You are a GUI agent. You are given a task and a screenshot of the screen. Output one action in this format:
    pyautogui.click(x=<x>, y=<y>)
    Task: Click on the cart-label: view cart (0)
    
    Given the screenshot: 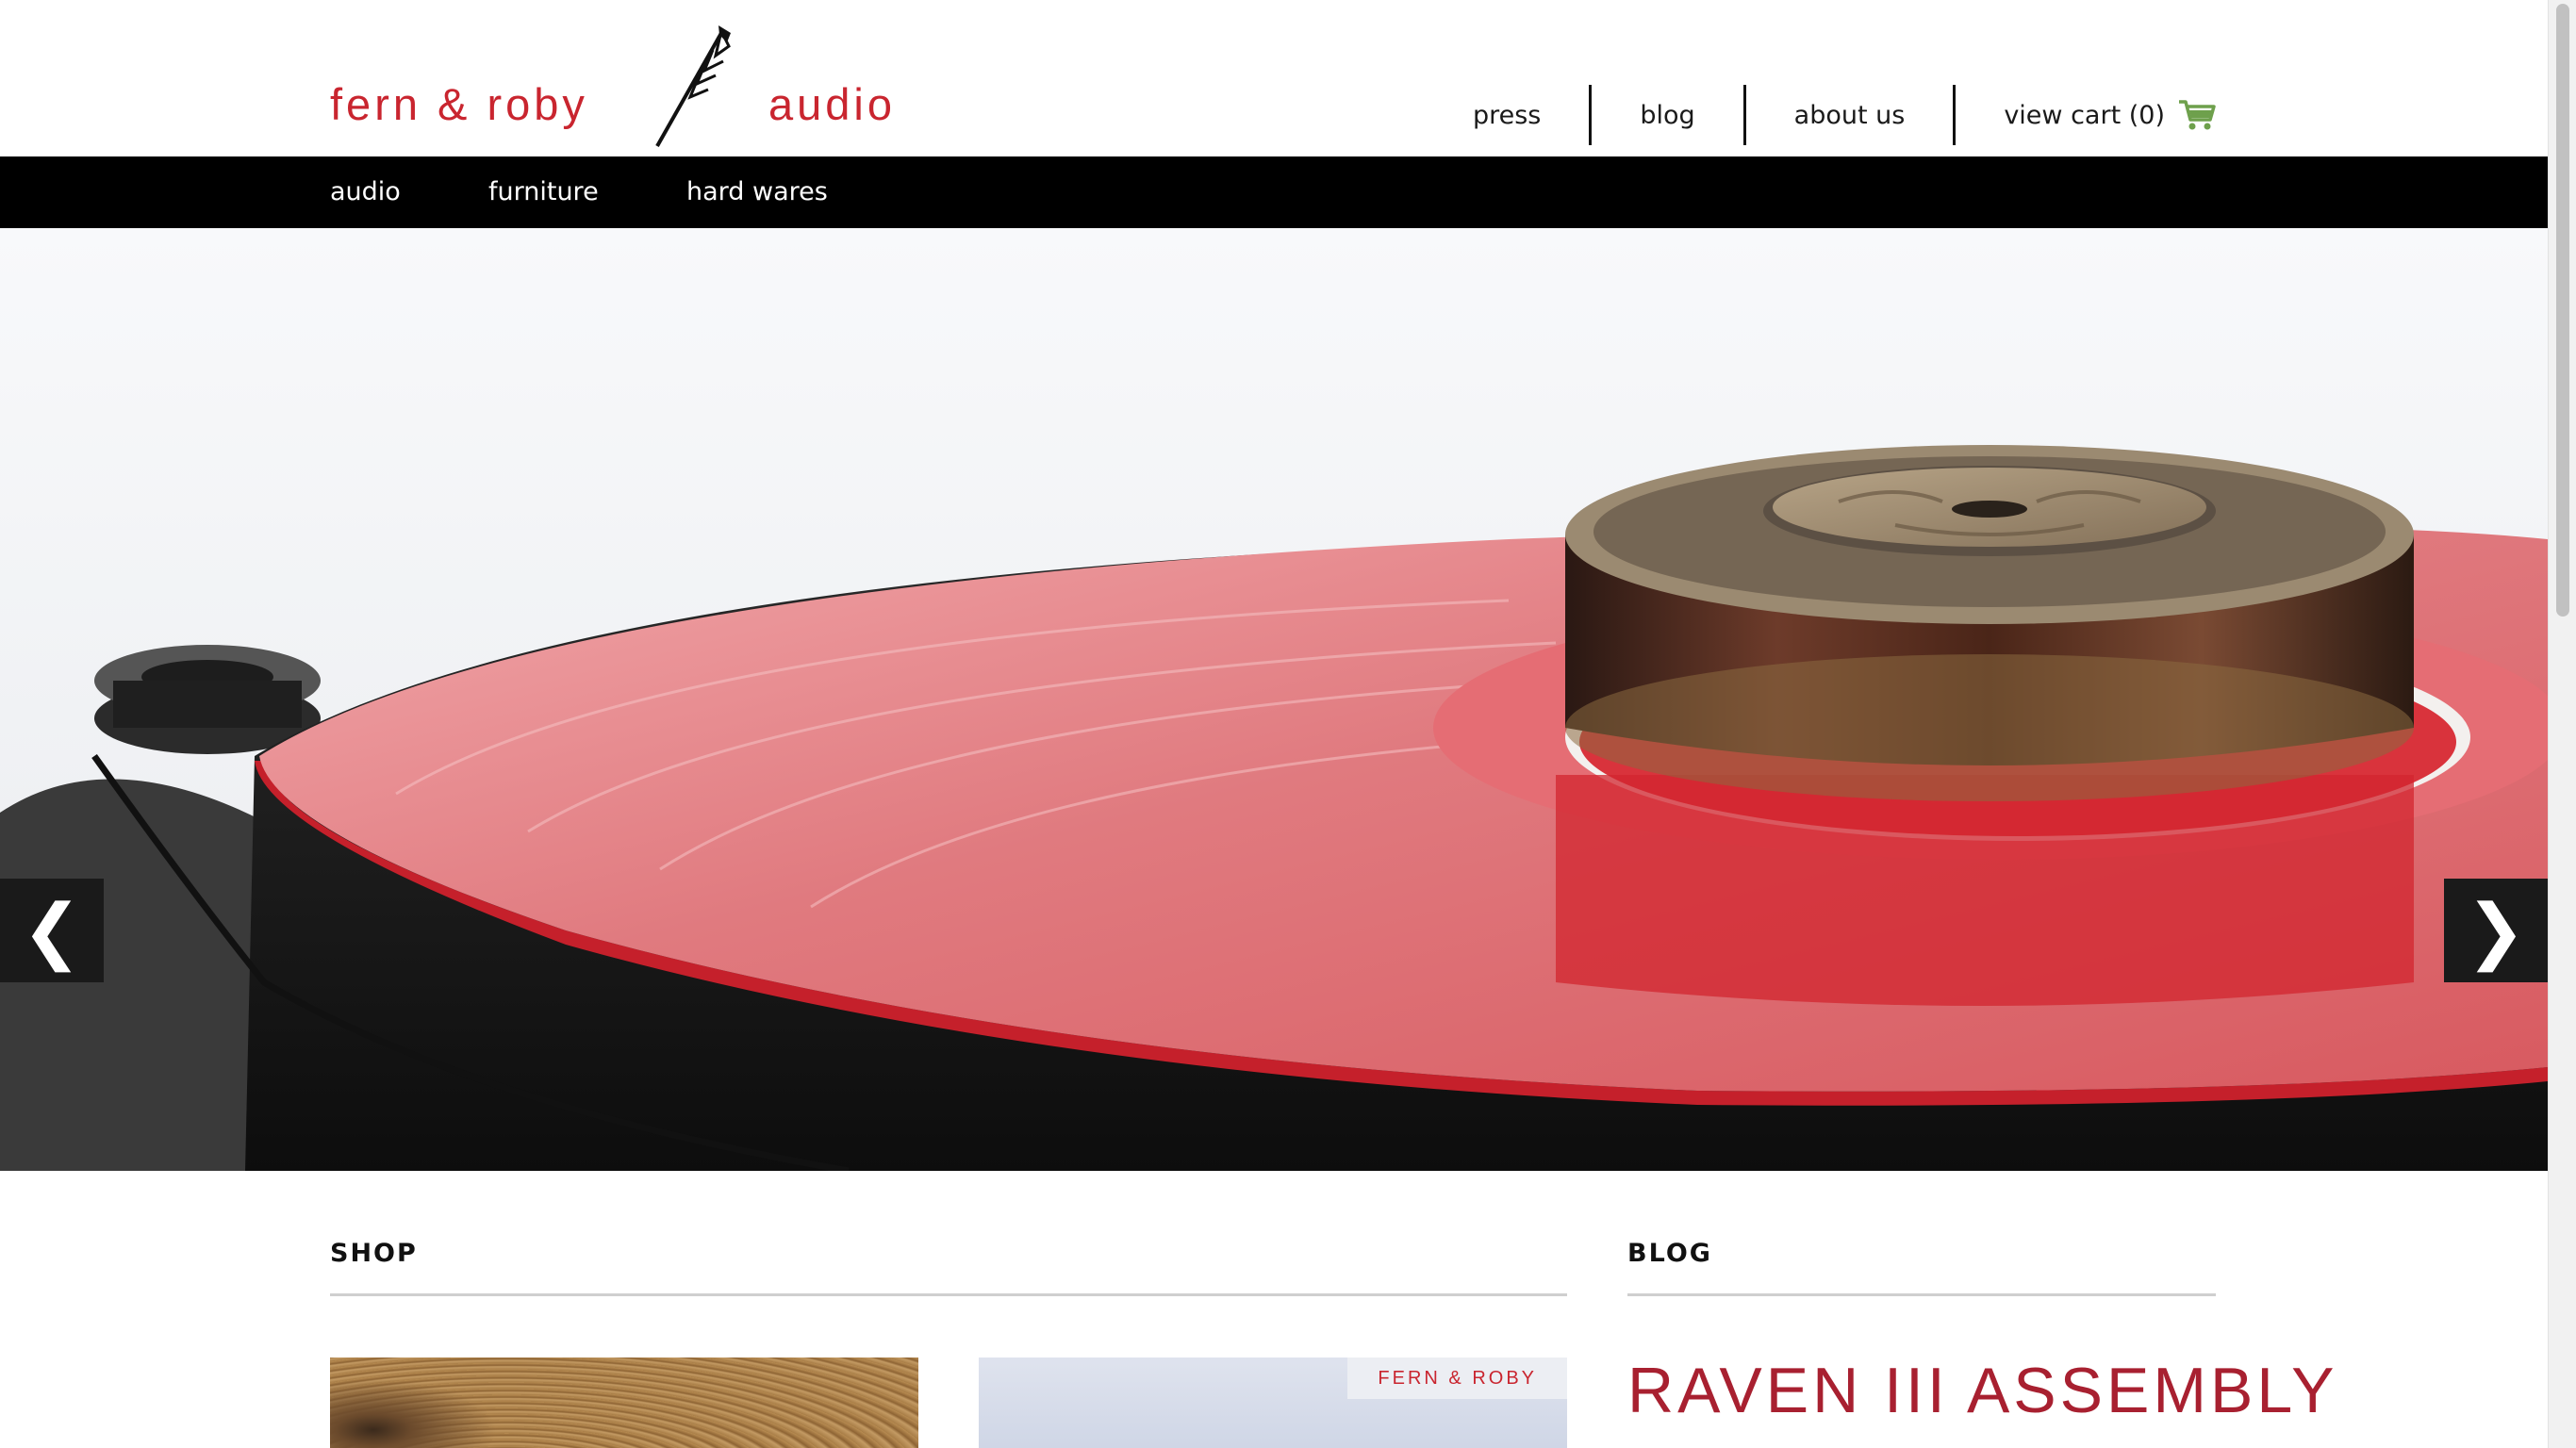 What is the action you would take?
    pyautogui.click(x=2084, y=115)
    